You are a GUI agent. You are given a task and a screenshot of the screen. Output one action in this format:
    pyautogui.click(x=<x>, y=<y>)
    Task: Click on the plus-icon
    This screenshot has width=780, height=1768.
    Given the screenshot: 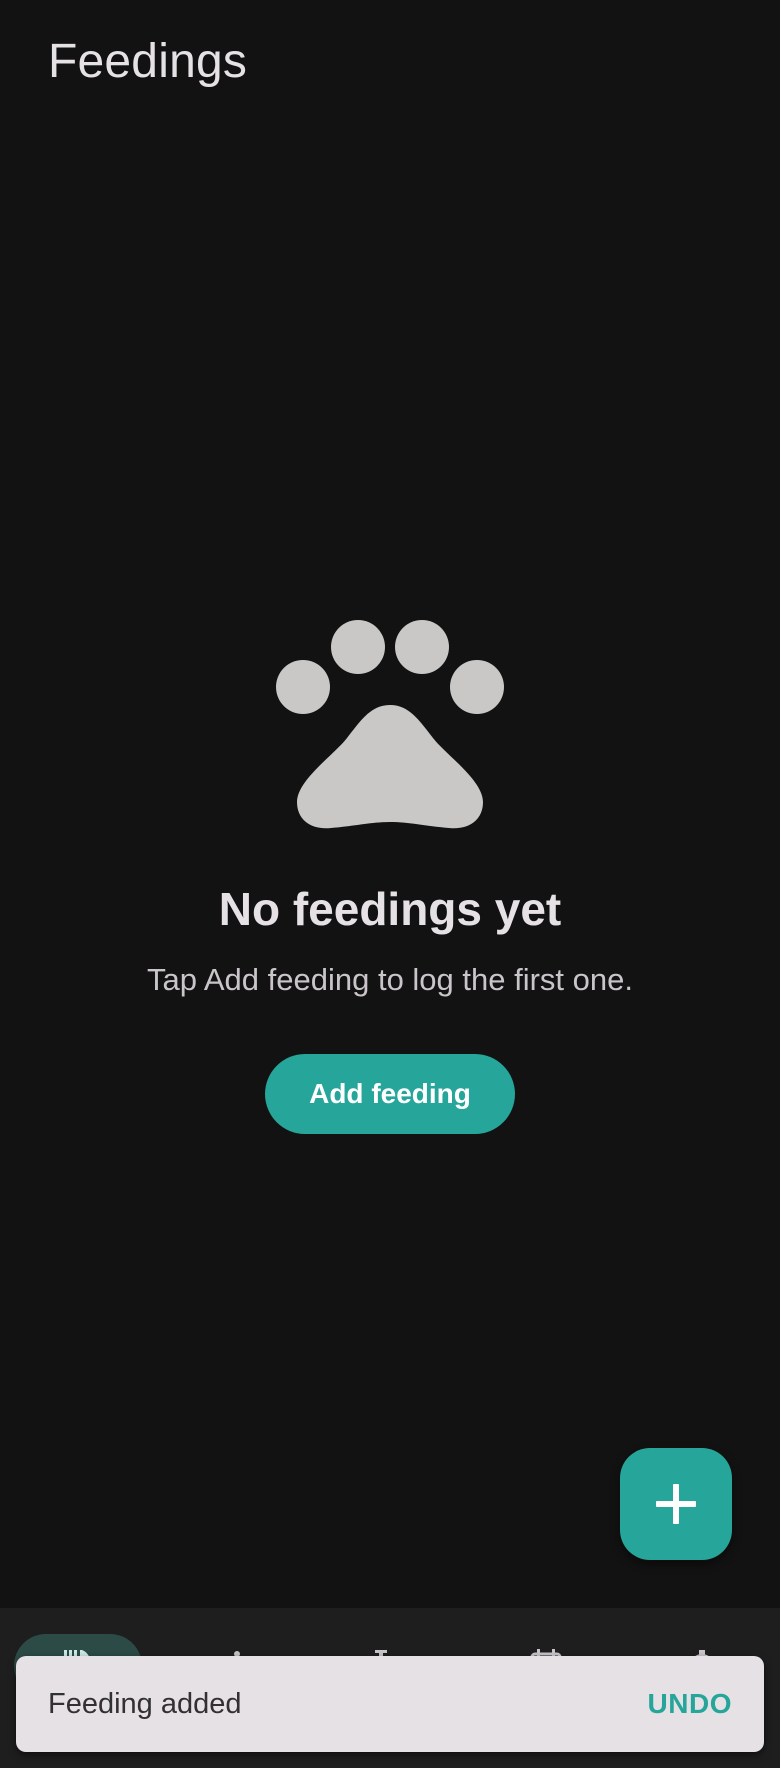 What is the action you would take?
    pyautogui.click(x=676, y=1504)
    